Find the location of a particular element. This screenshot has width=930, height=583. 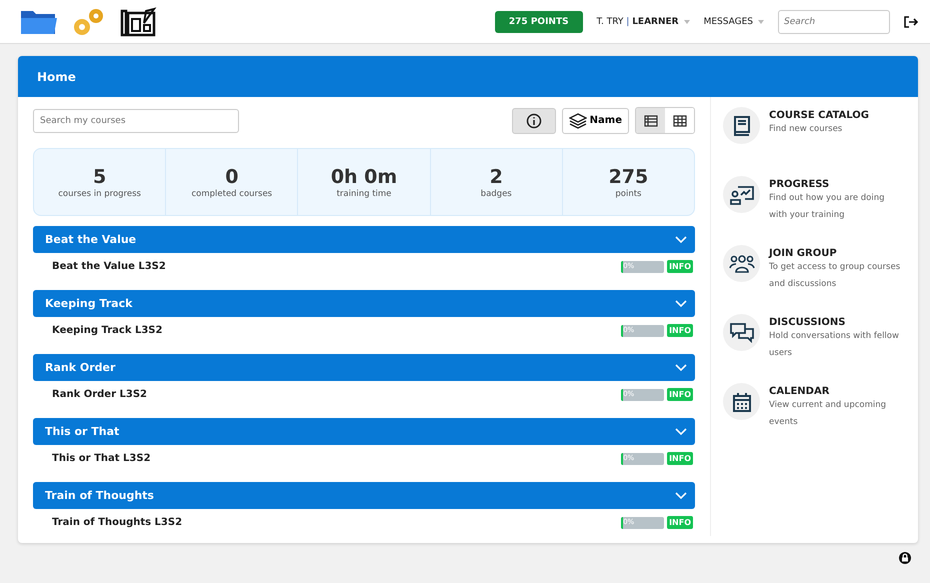

layers-icon is located at coordinates (577, 120).